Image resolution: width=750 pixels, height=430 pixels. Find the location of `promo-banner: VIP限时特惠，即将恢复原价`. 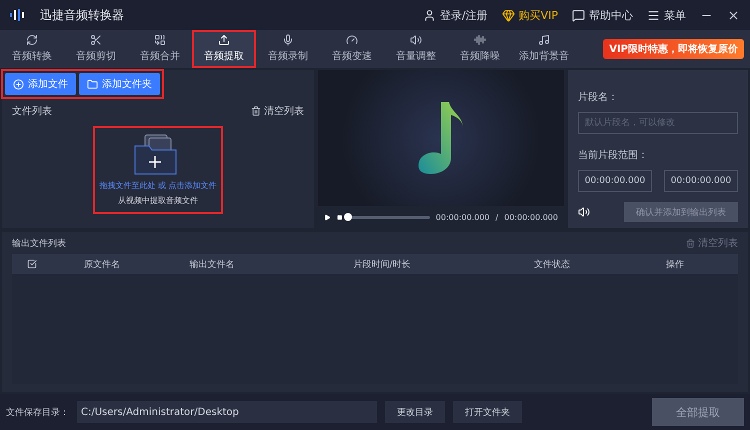

promo-banner: VIP限时特惠，即将恢复原价 is located at coordinates (673, 49).